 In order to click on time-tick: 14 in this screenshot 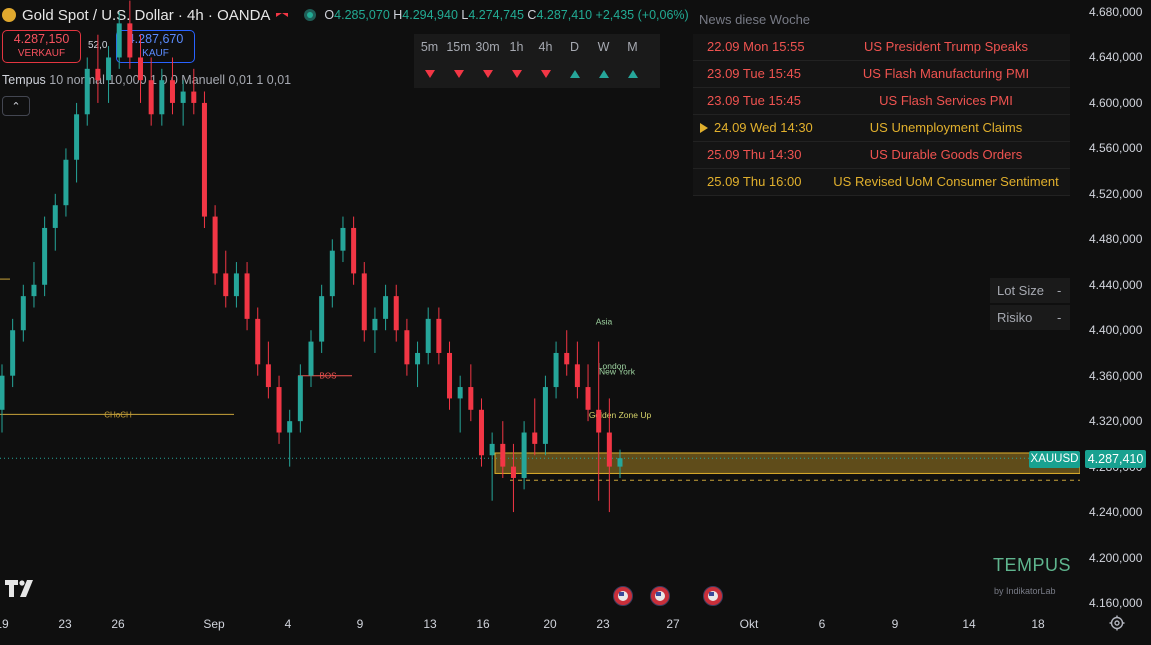, I will do `click(969, 624)`.